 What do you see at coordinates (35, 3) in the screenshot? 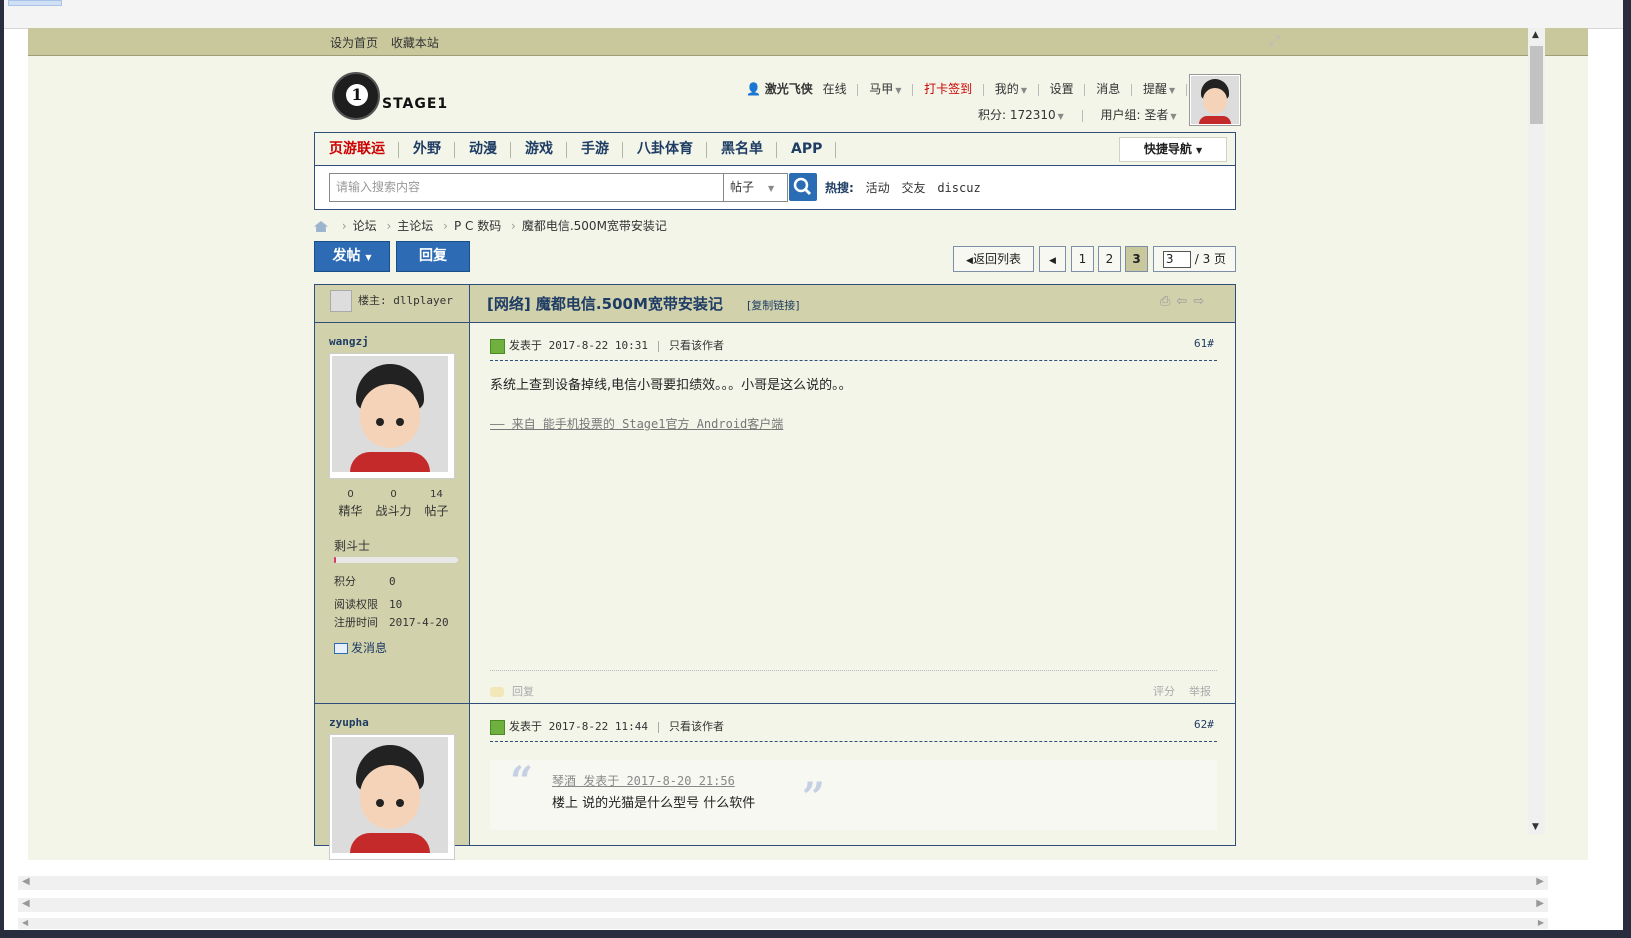
I see `browser-tab` at bounding box center [35, 3].